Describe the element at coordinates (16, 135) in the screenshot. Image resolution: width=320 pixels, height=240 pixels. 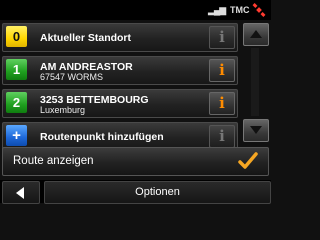
I see `add-icon: +` at that location.